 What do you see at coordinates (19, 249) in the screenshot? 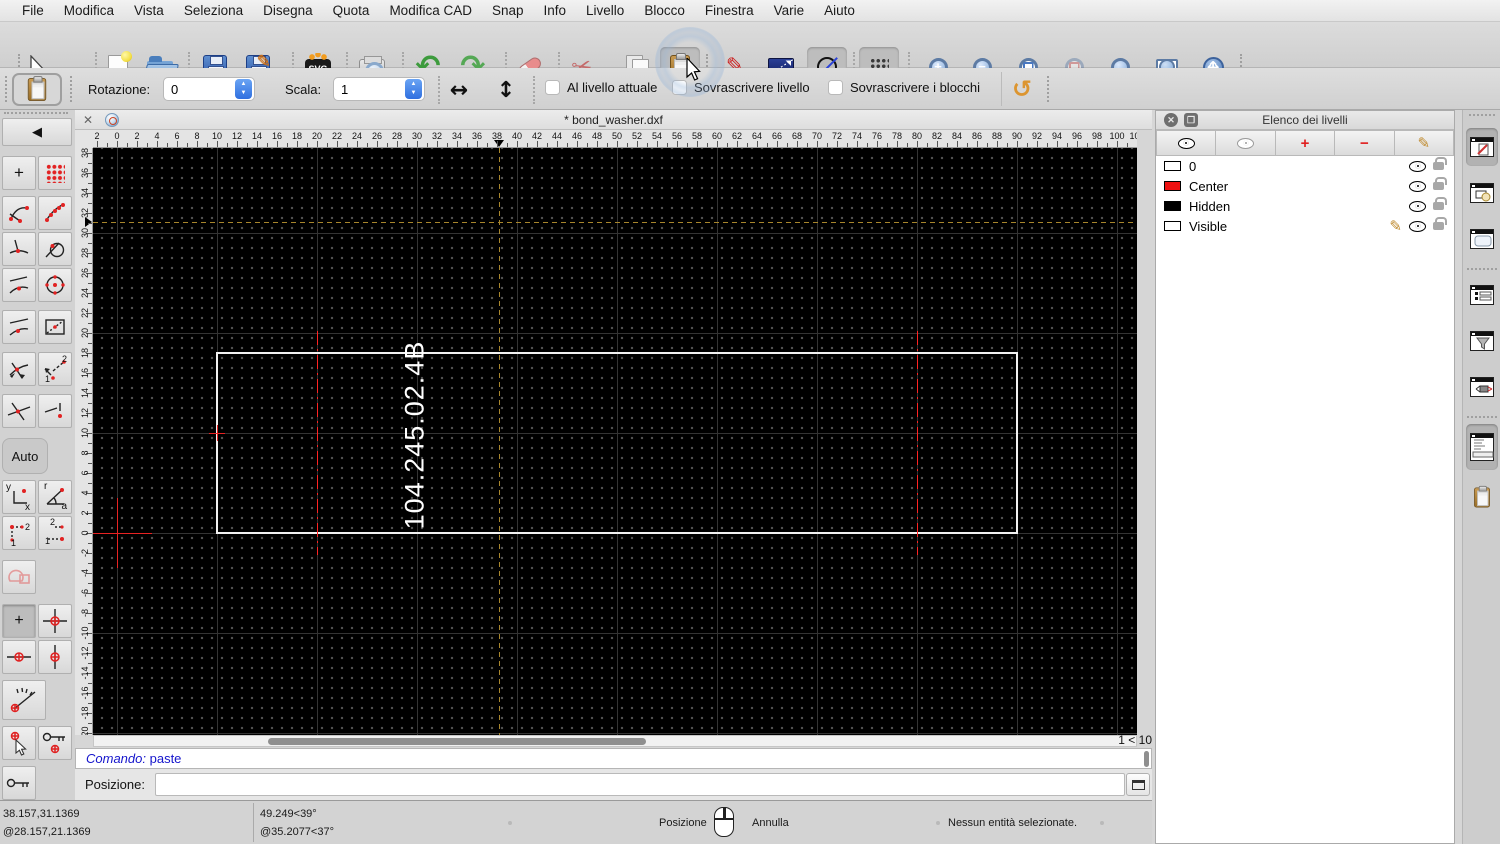
I see `snap-perpendicular-button` at bounding box center [19, 249].